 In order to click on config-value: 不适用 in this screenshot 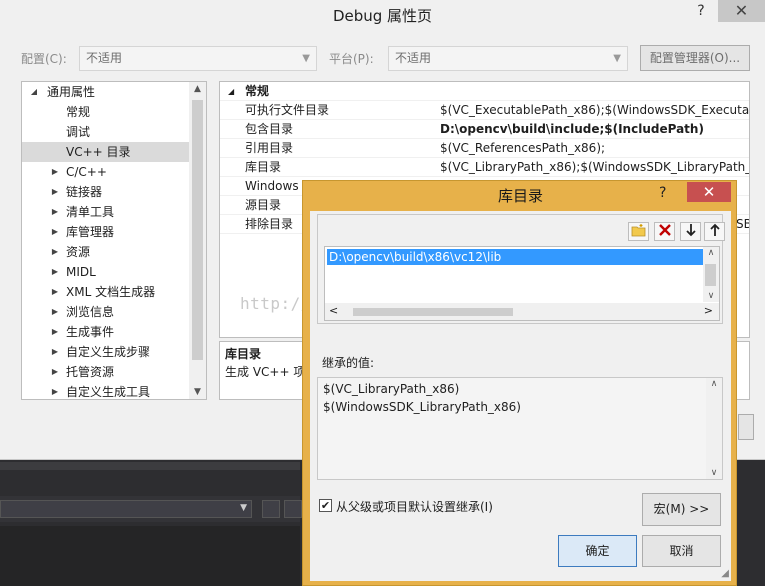, I will do `click(104, 58)`.